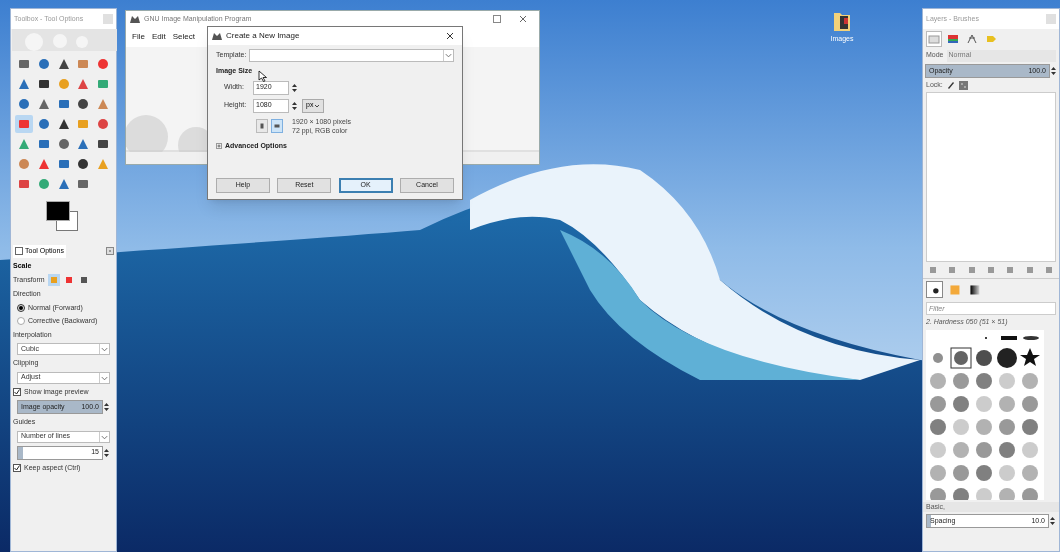 The image size is (1060, 552). What do you see at coordinates (183, 37) in the screenshot?
I see `menu-item: Select` at bounding box center [183, 37].